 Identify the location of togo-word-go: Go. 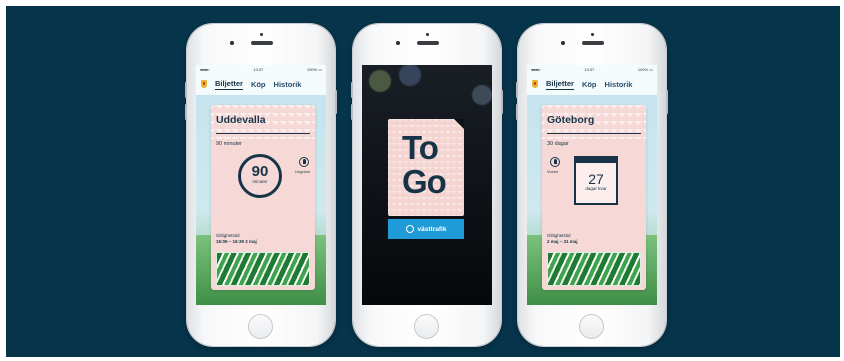
(424, 181).